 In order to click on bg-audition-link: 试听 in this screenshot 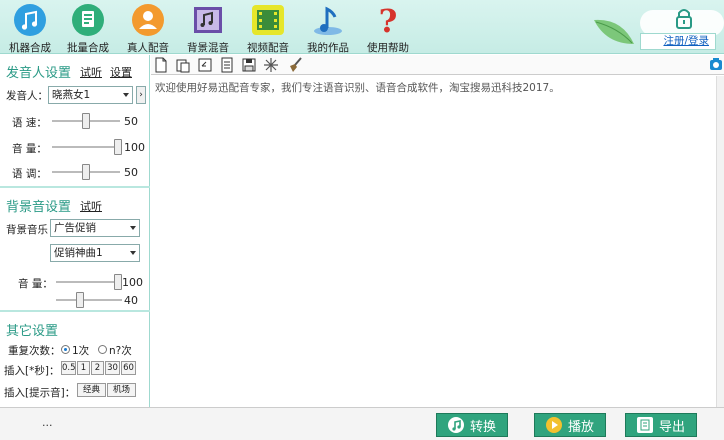, I will do `click(91, 206)`.